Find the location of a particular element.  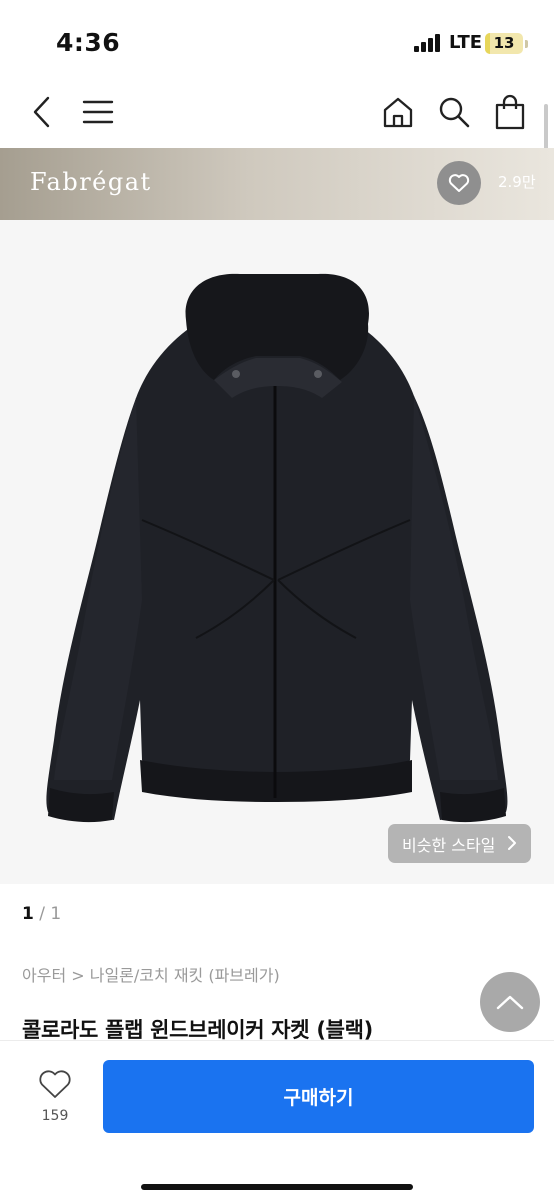

brand-name: Fabrégat is located at coordinates (91, 182).